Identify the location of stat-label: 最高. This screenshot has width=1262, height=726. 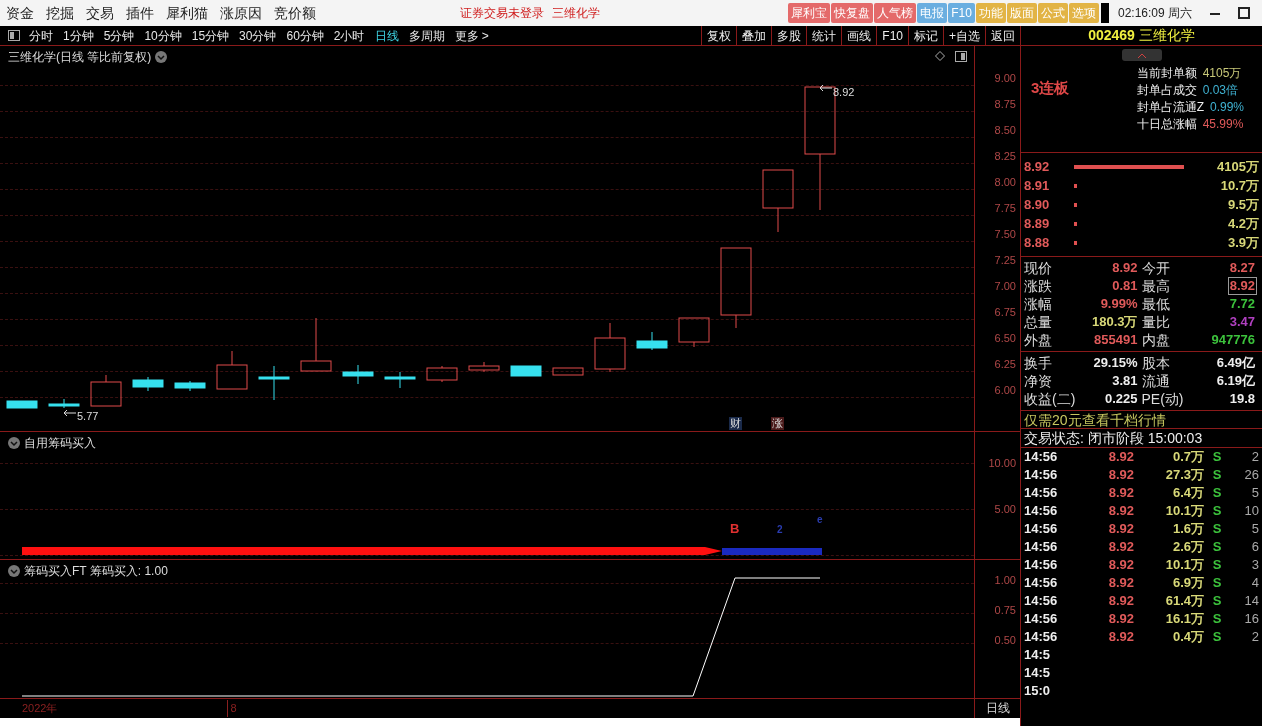
(1156, 286).